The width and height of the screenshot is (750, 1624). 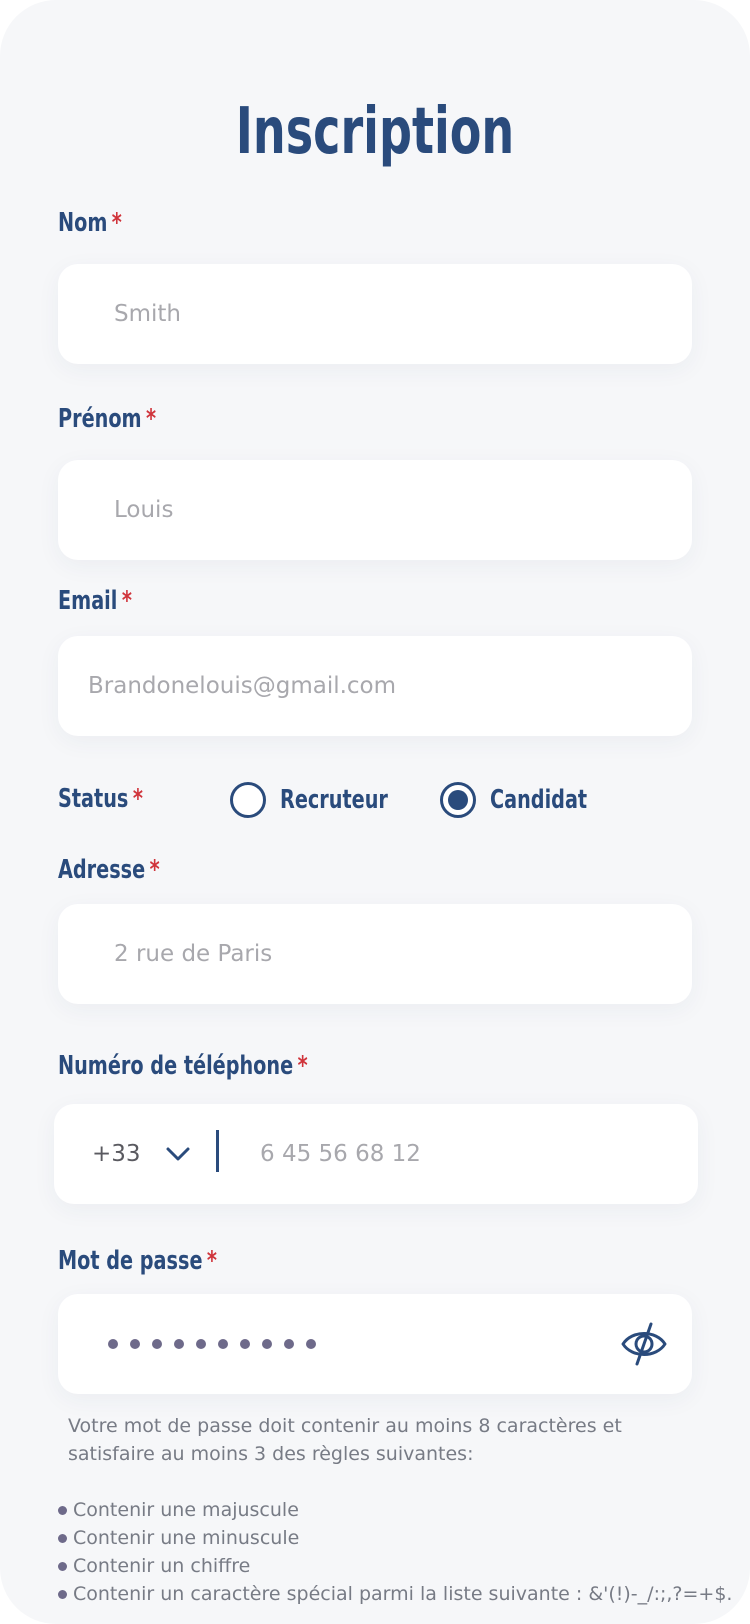 I want to click on nom-field: Smith, so click(x=375, y=314).